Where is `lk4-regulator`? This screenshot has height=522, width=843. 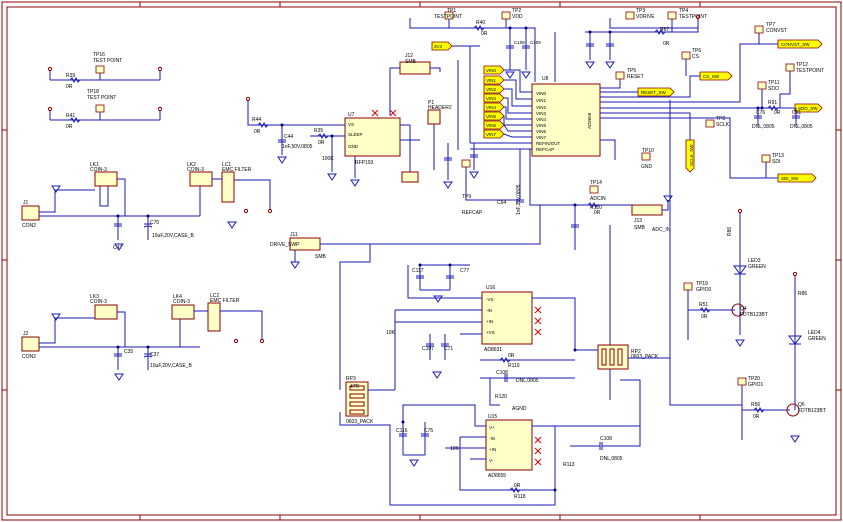 lk4-regulator is located at coordinates (183, 312).